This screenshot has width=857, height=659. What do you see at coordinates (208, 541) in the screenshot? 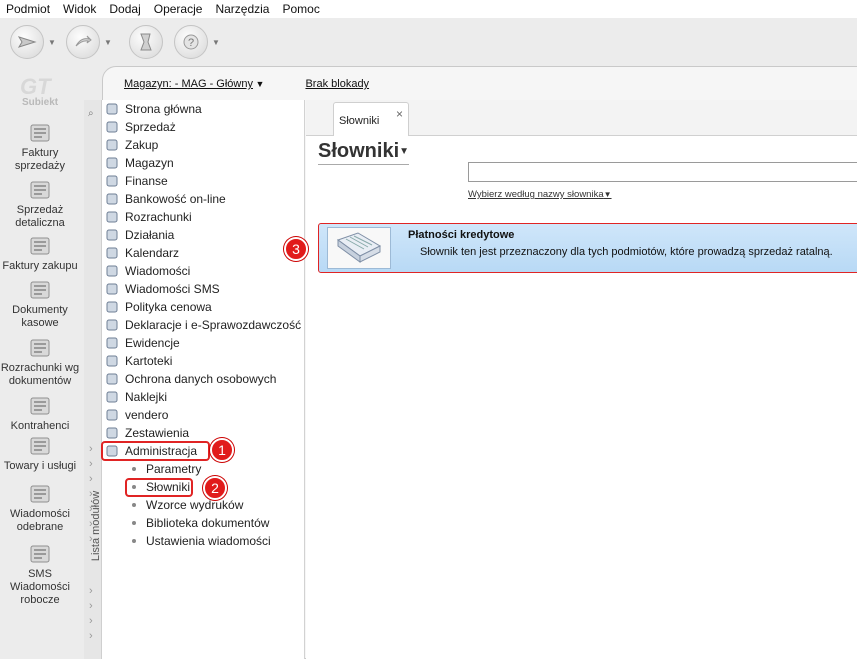
I see `tree-subitem-label: Ustawienia wiadomości` at bounding box center [208, 541].